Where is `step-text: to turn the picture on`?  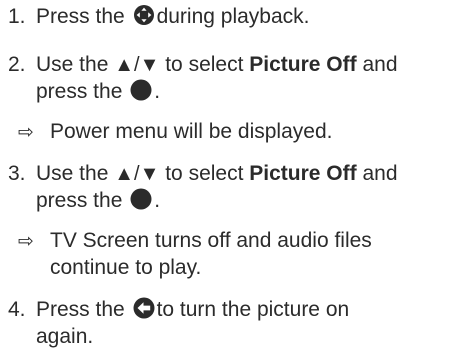
step-text: to turn the picture on is located at coordinates (253, 309).